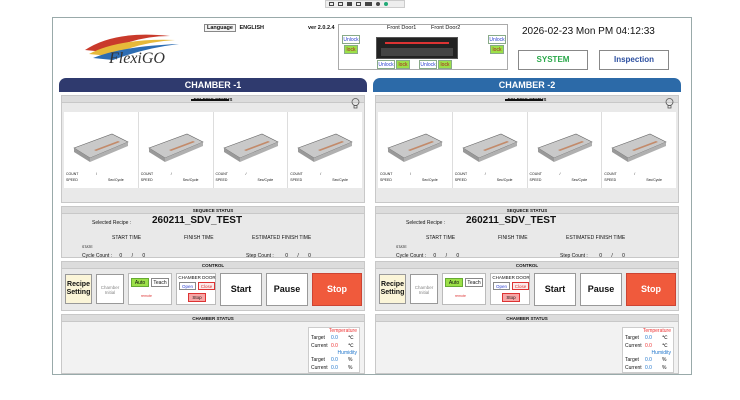 This screenshot has width=740, height=400. I want to click on cycle-count-total: 0, so click(458, 256).